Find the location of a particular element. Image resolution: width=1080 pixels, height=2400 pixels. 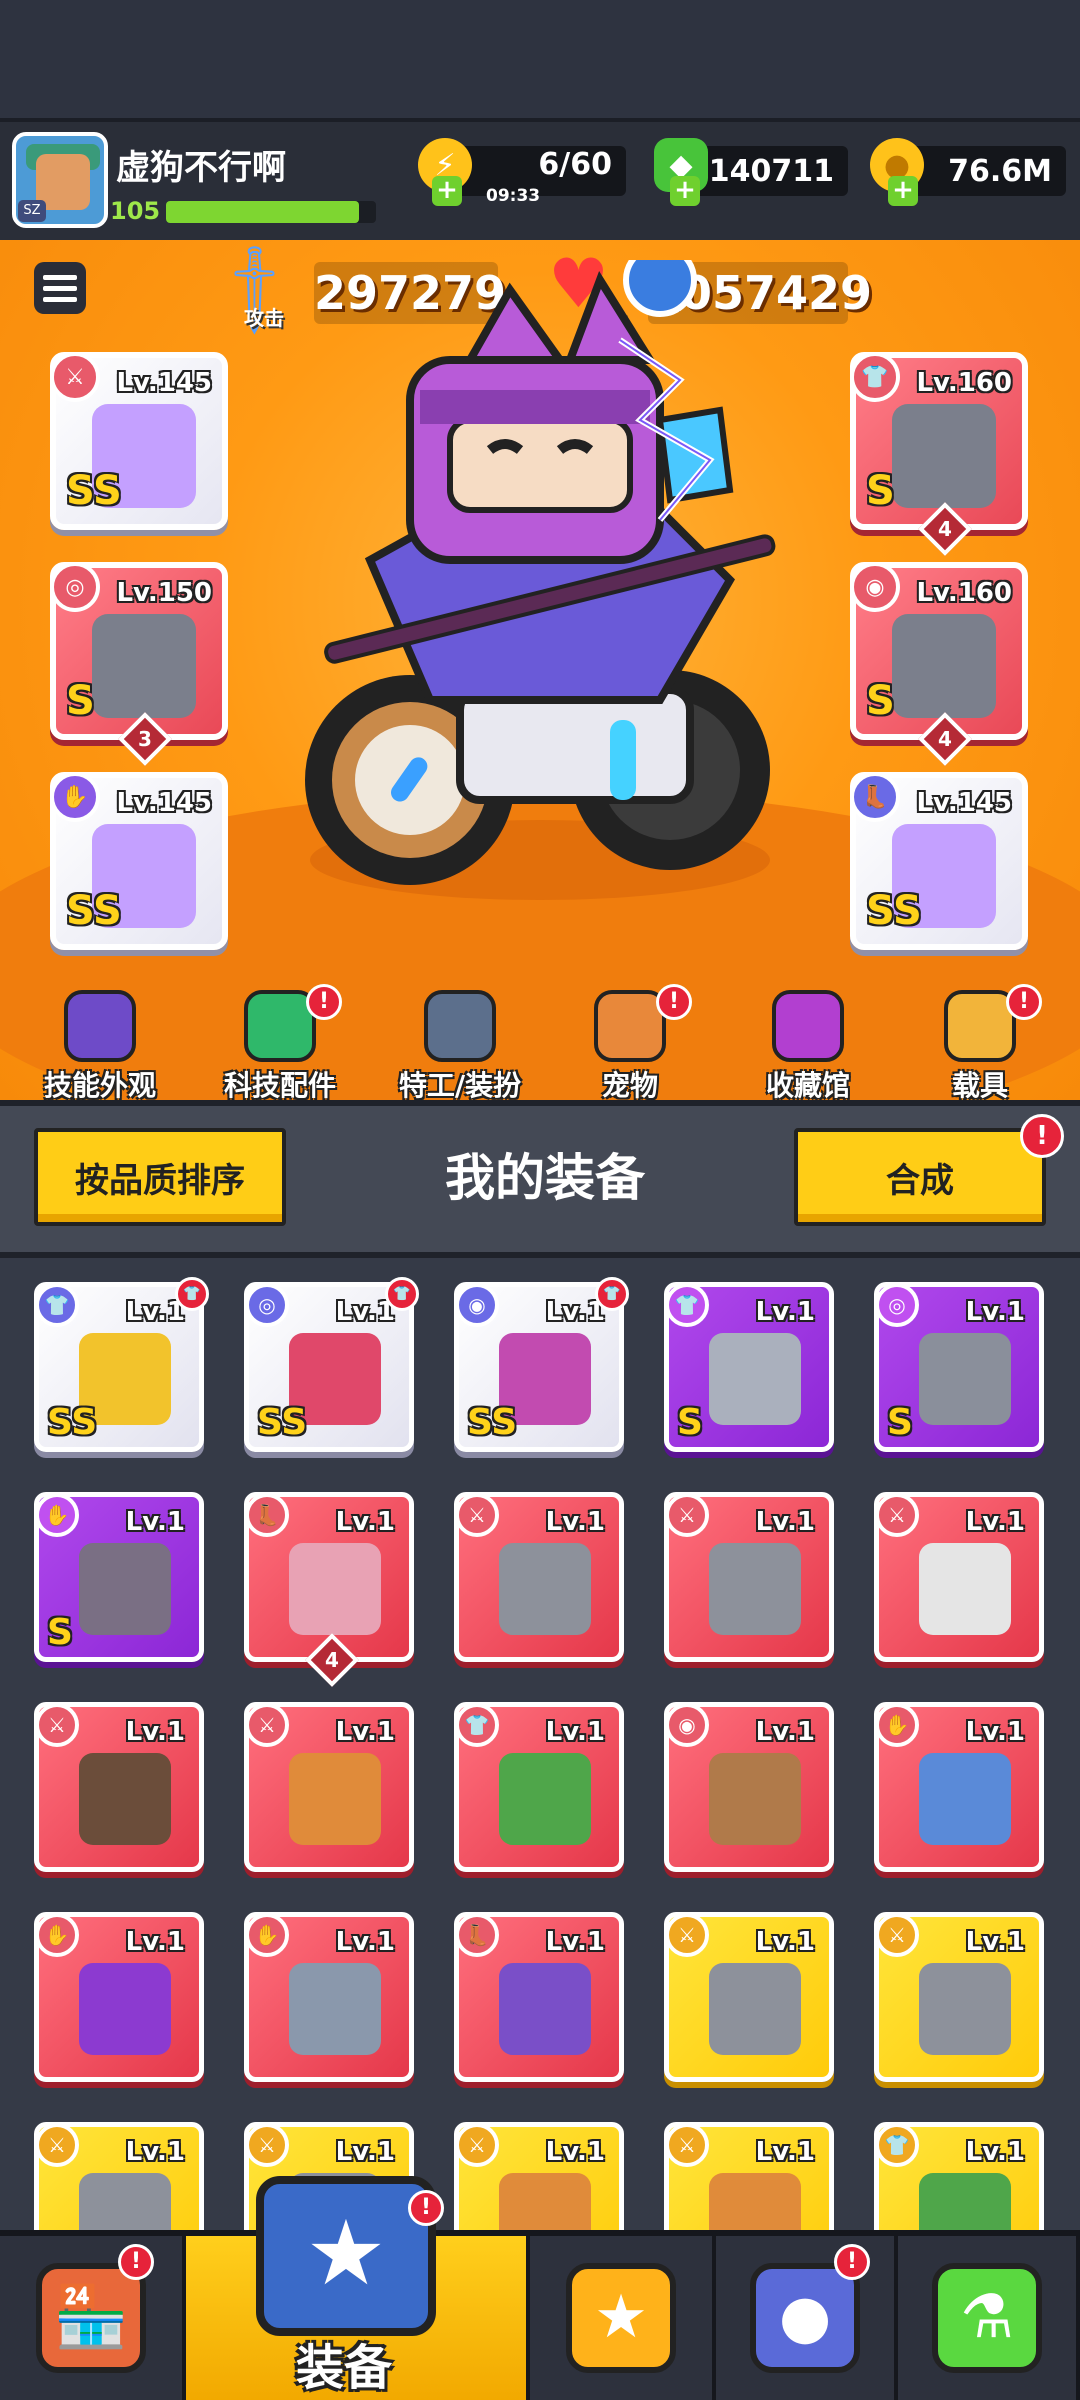

inventory-item-boots: 👢 Lv.1 4 is located at coordinates (329, 1589).